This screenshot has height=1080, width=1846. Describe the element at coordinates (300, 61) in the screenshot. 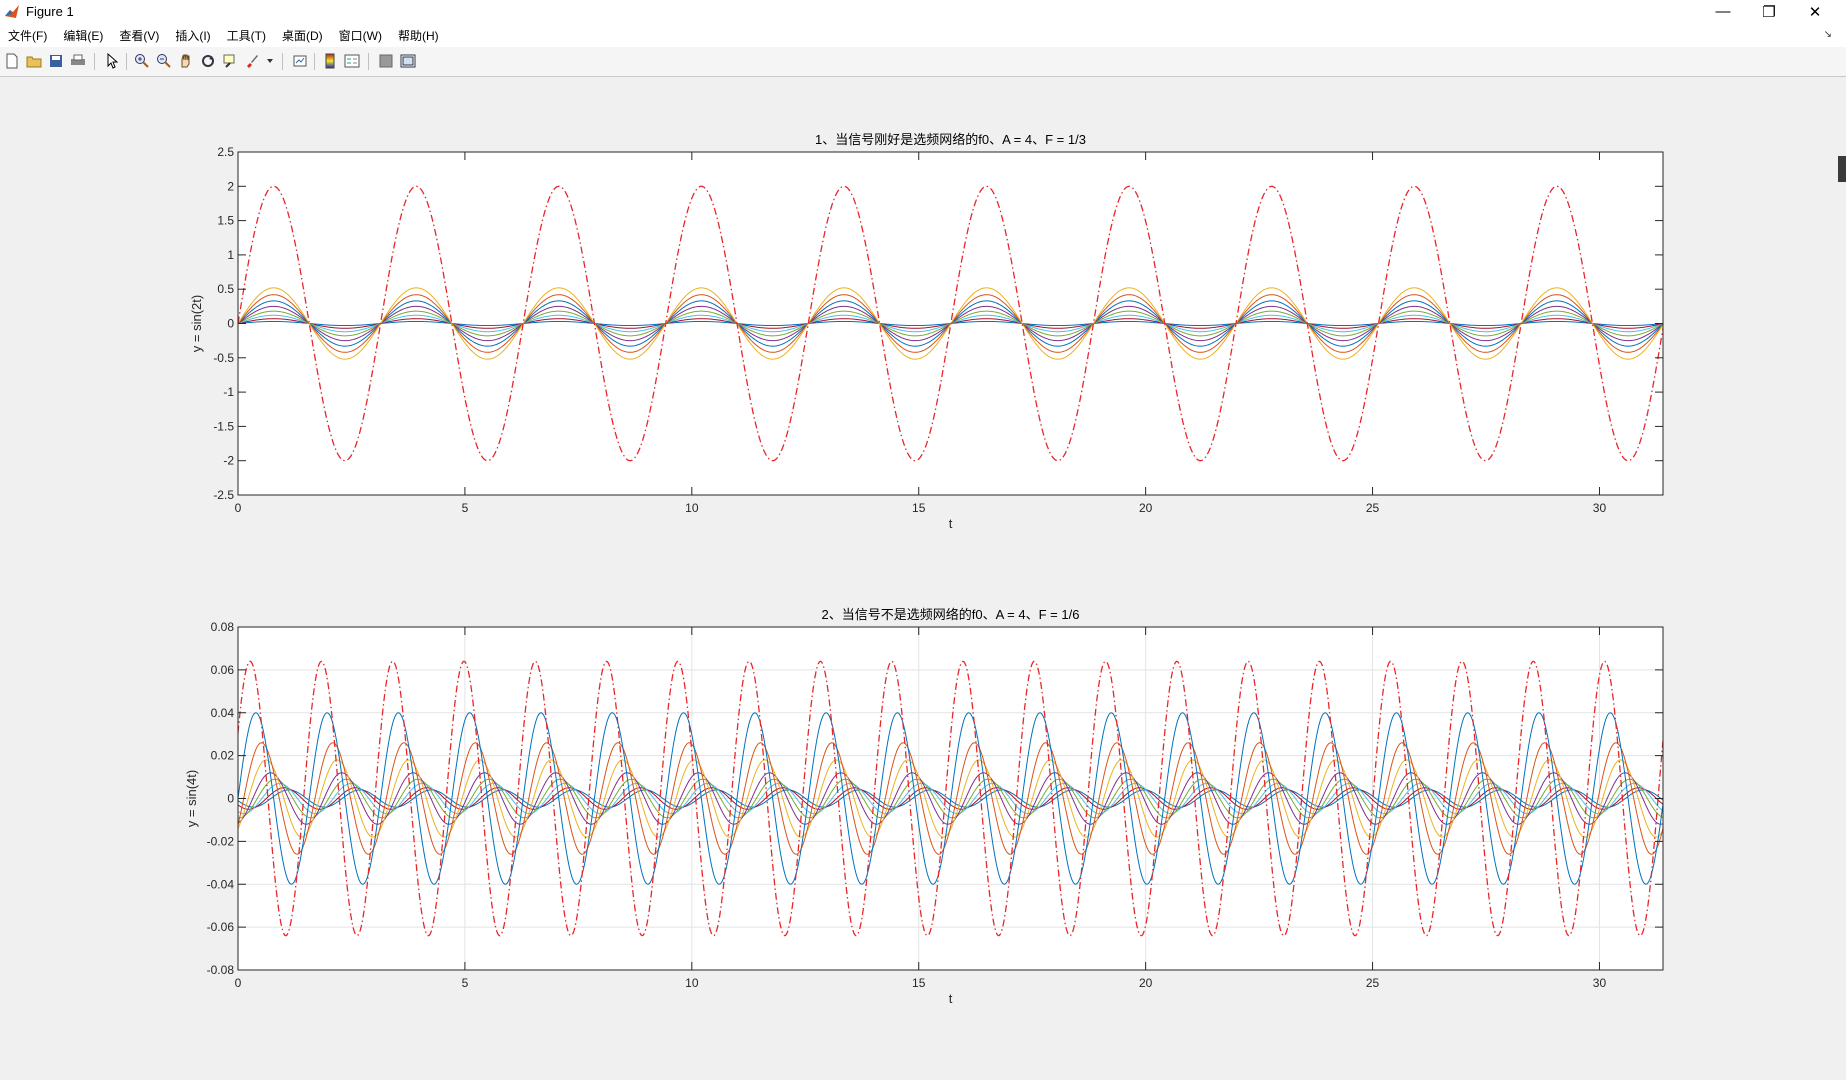

I see `link-plot-icon` at that location.